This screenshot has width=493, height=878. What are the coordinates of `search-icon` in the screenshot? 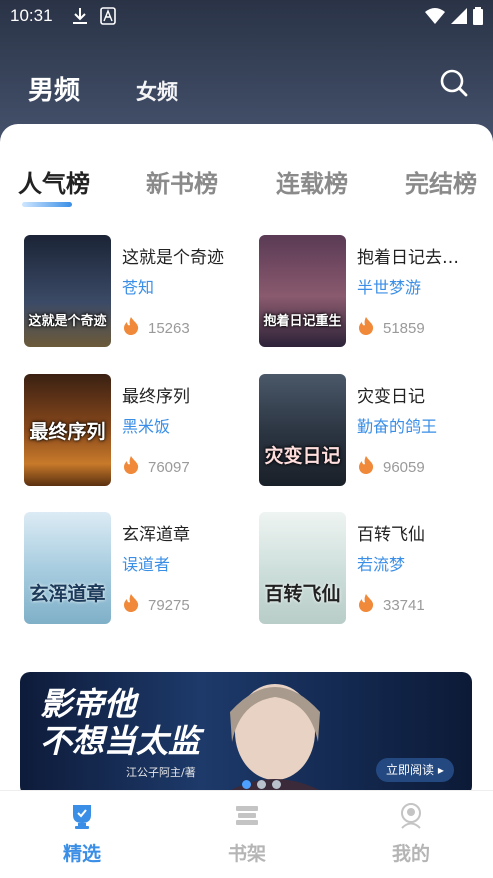 It's located at (454, 83).